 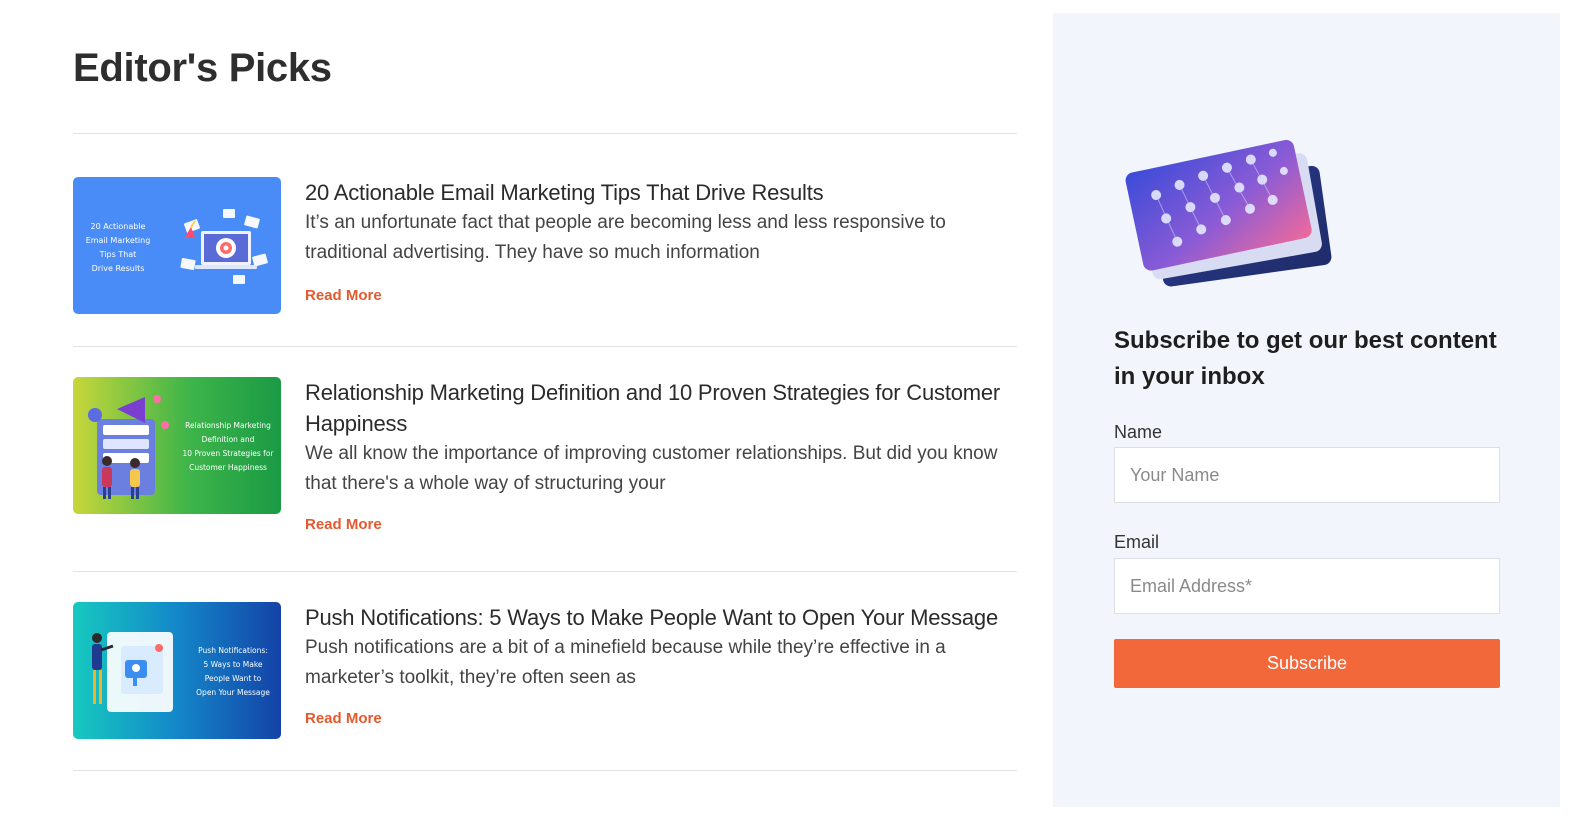 I want to click on thumbnail-caption: Push Notifications:, so click(x=233, y=650).